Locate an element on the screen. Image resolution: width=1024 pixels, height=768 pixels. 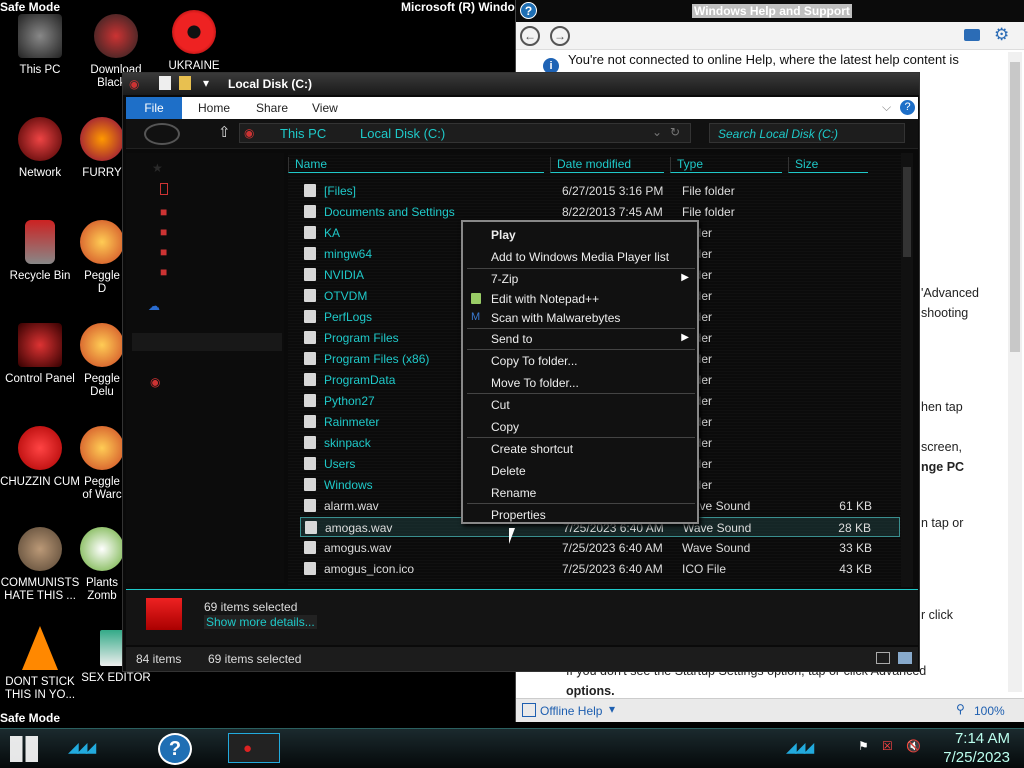
column-header-date: Date modified is located at coordinates (607, 165).